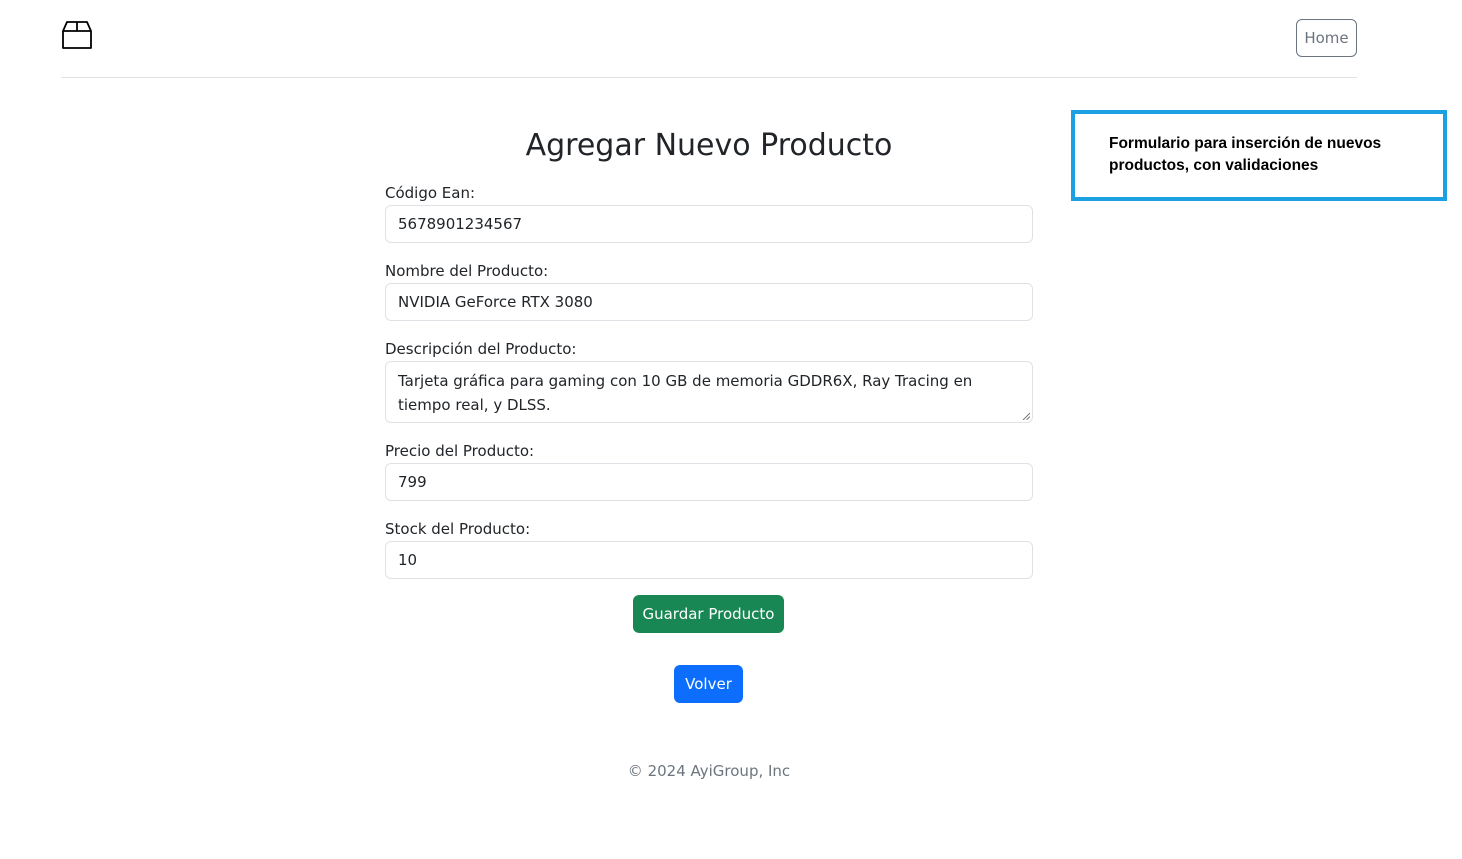  Describe the element at coordinates (467, 271) in the screenshot. I see `name-label: Nombre del Producto:` at that location.